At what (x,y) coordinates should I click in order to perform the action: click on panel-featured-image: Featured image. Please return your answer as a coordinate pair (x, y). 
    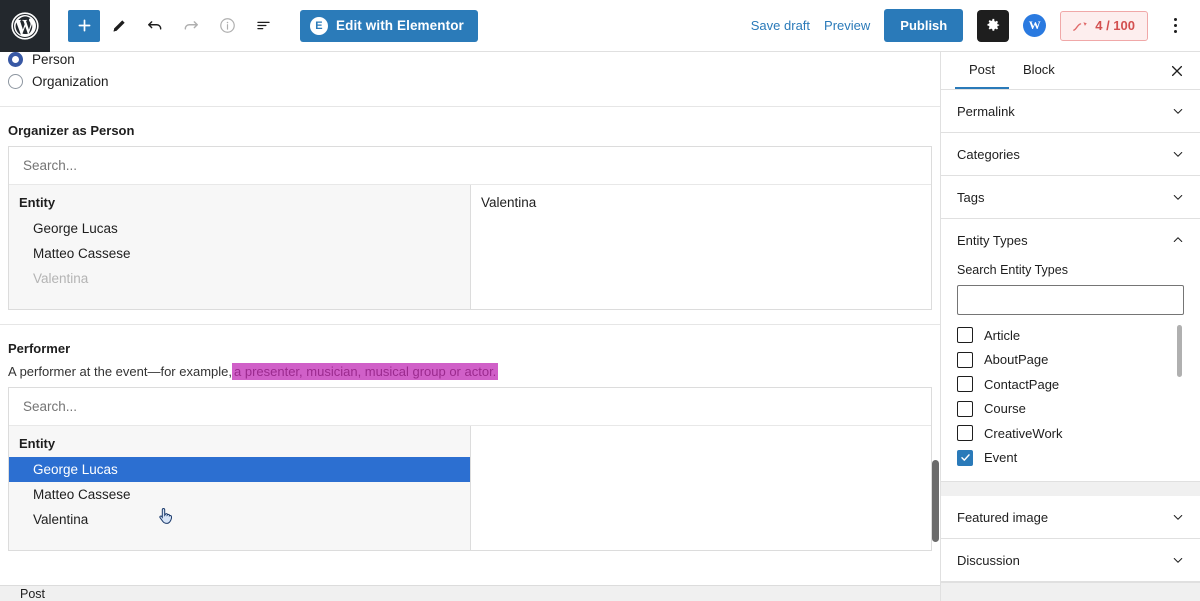
    Looking at the image, I should click on (1070, 517).